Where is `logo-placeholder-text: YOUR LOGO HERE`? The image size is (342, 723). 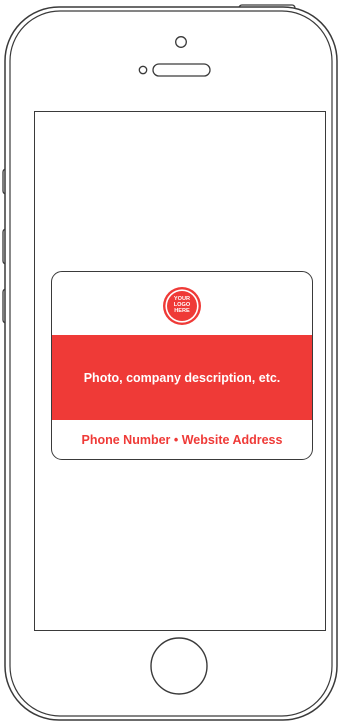 logo-placeholder-text: YOUR LOGO HERE is located at coordinates (182, 305).